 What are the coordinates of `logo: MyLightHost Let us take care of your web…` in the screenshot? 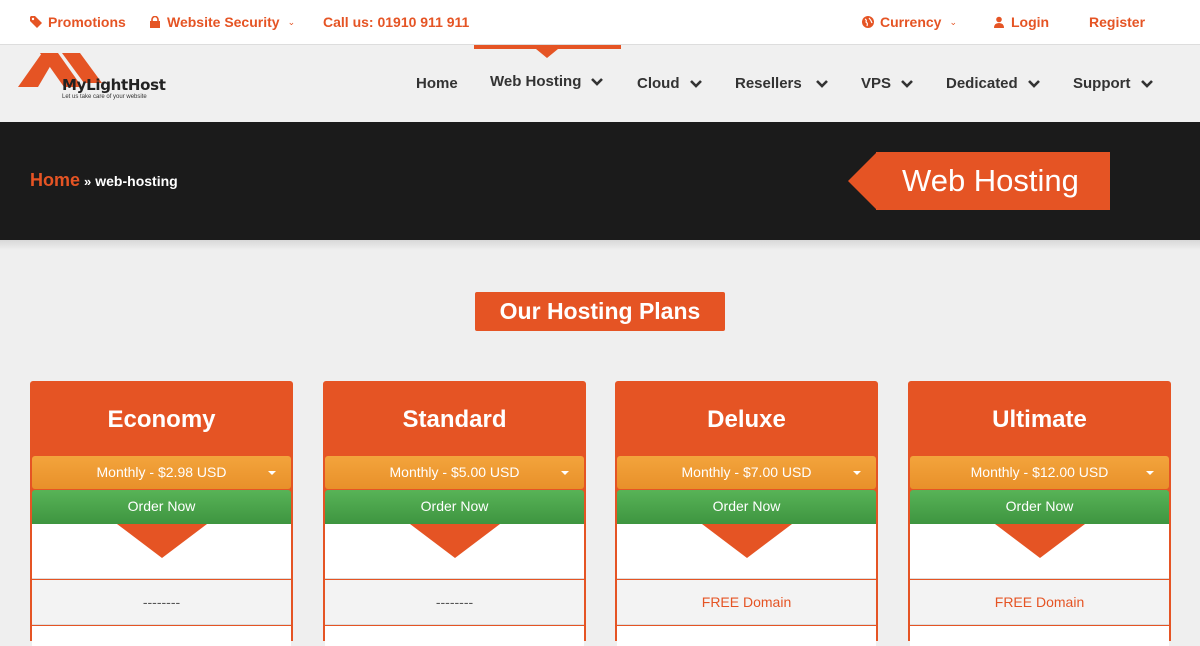 It's located at (93, 79).